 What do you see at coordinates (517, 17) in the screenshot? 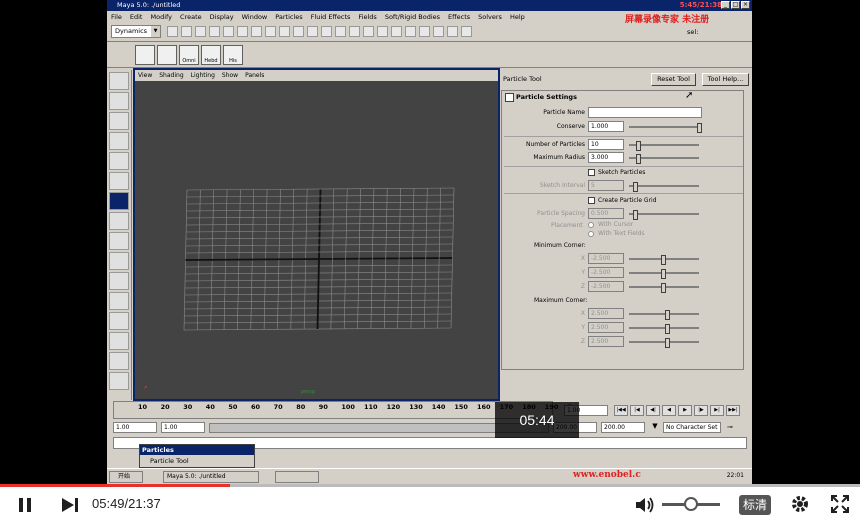
I see `menu-help: Help` at bounding box center [517, 17].